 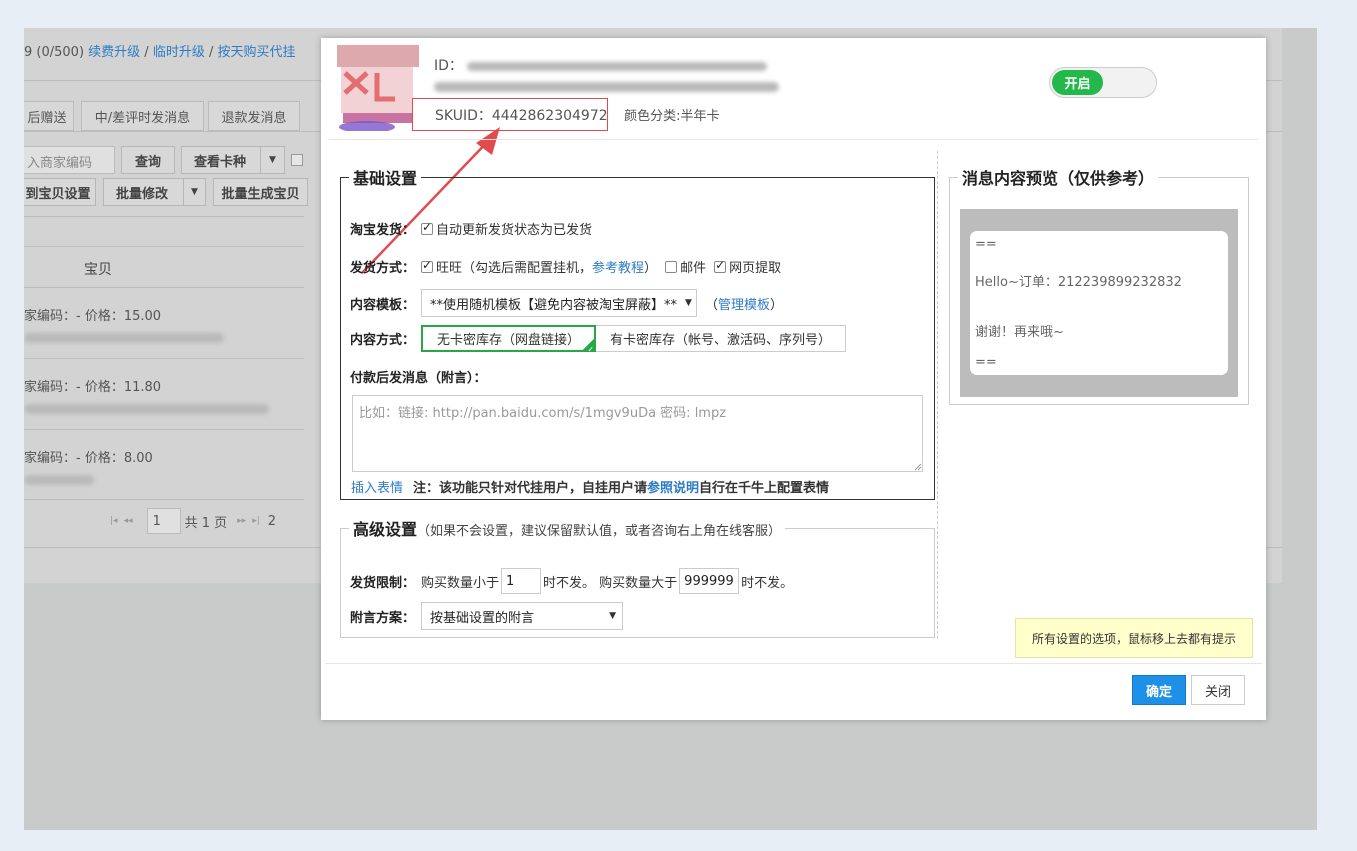 I want to click on background-toolbar: 9 (0/500) 续费升级 / 临时升级 / 按天购买代挂, so click(x=160, y=52).